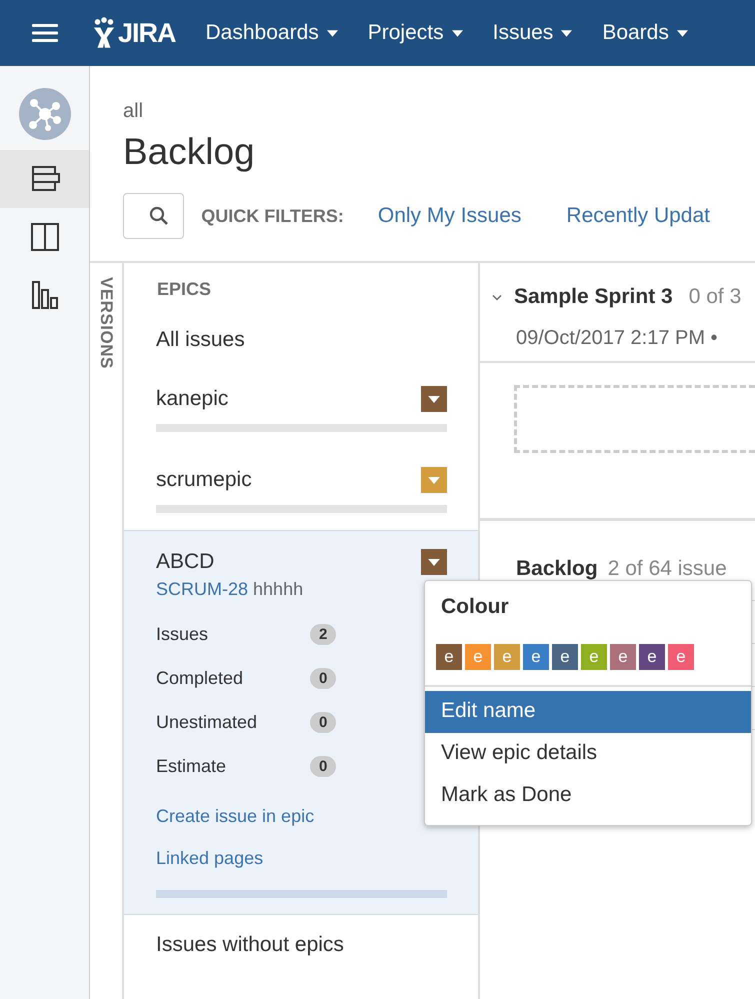  What do you see at coordinates (557, 568) in the screenshot?
I see `backlog-title: Backlog` at bounding box center [557, 568].